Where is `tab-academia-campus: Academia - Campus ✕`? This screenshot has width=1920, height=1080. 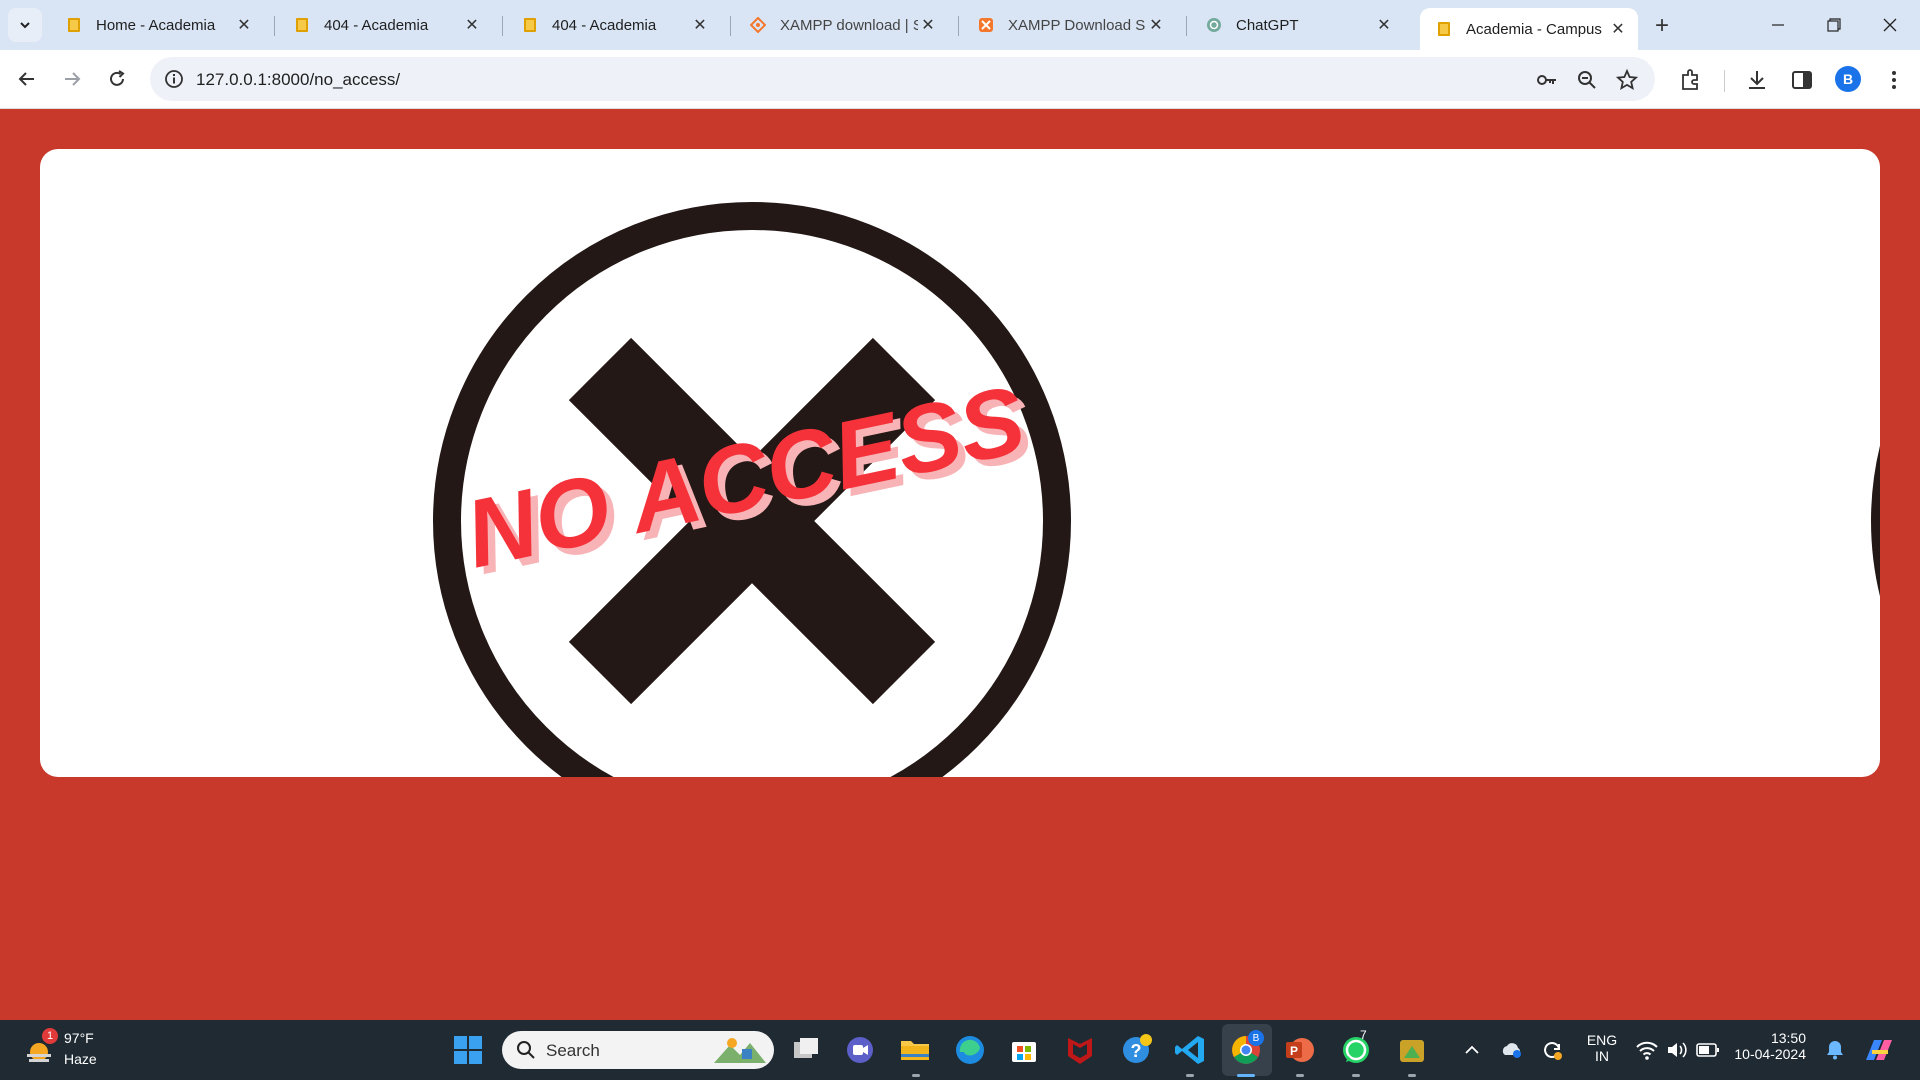 tab-academia-campus: Academia - Campus ✕ is located at coordinates (1529, 29).